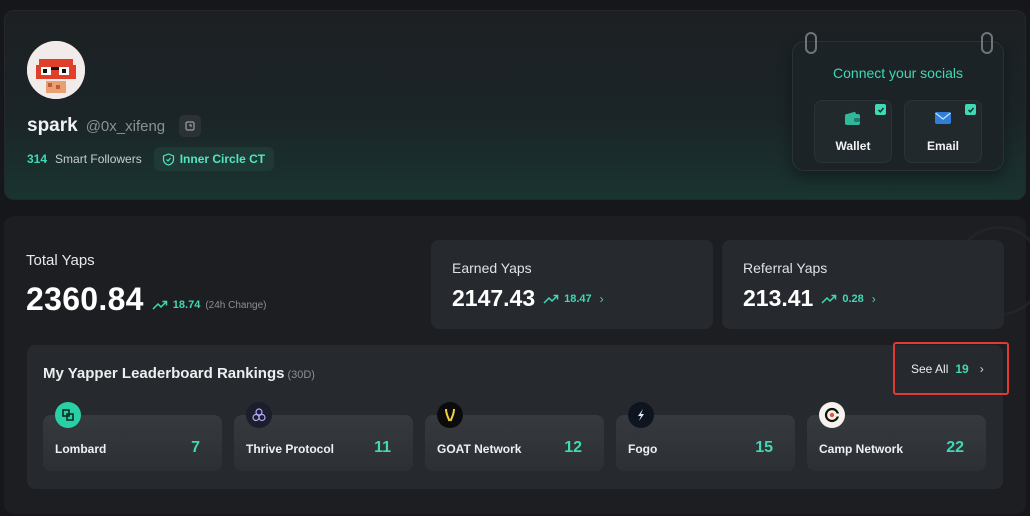 This screenshot has height=516, width=1030. I want to click on project-name: Fogo, so click(643, 449).